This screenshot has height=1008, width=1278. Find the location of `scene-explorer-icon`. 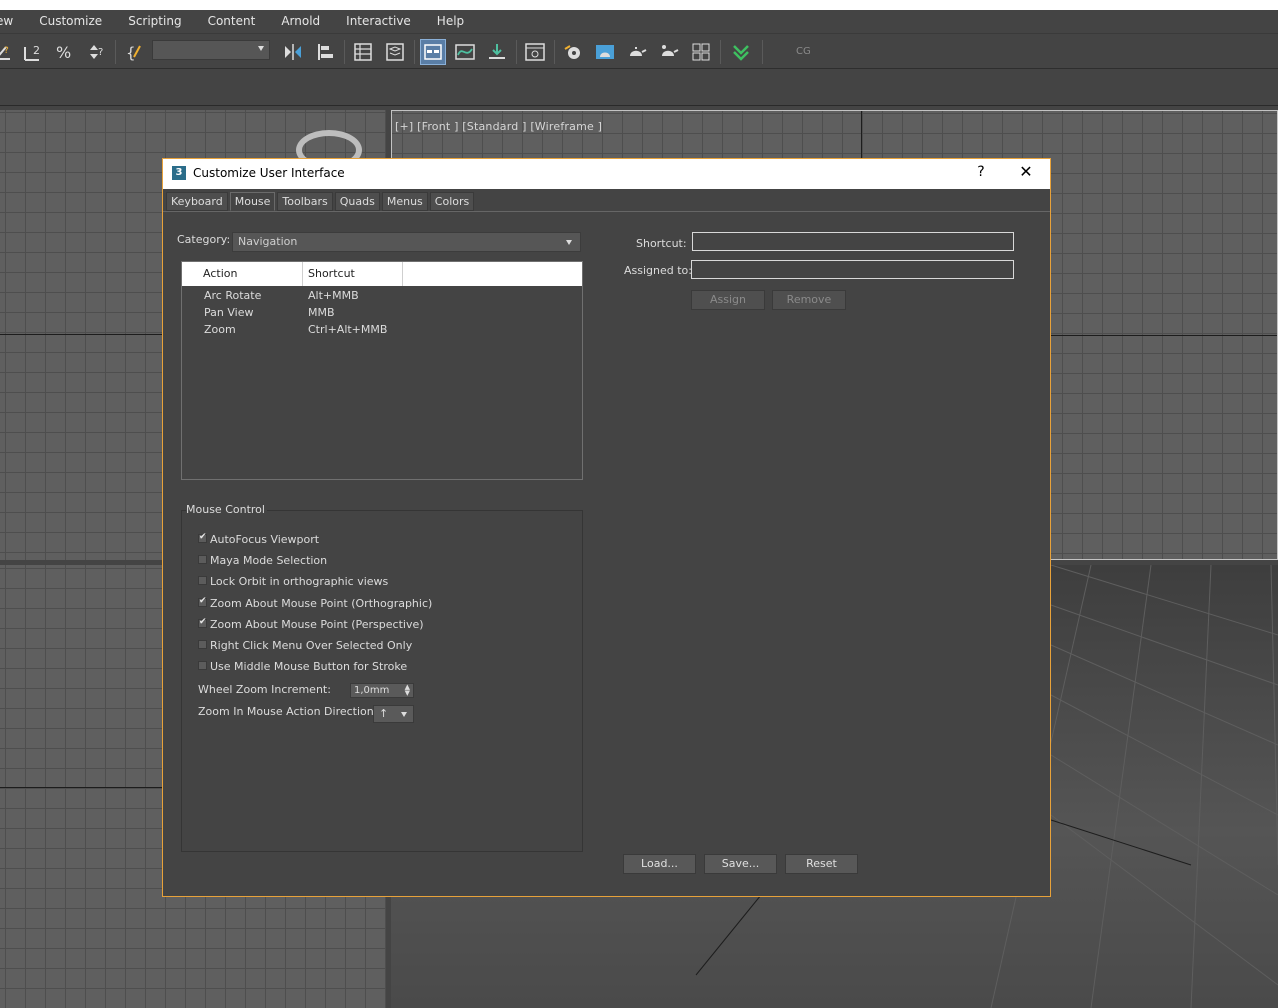

scene-explorer-icon is located at coordinates (363, 52).